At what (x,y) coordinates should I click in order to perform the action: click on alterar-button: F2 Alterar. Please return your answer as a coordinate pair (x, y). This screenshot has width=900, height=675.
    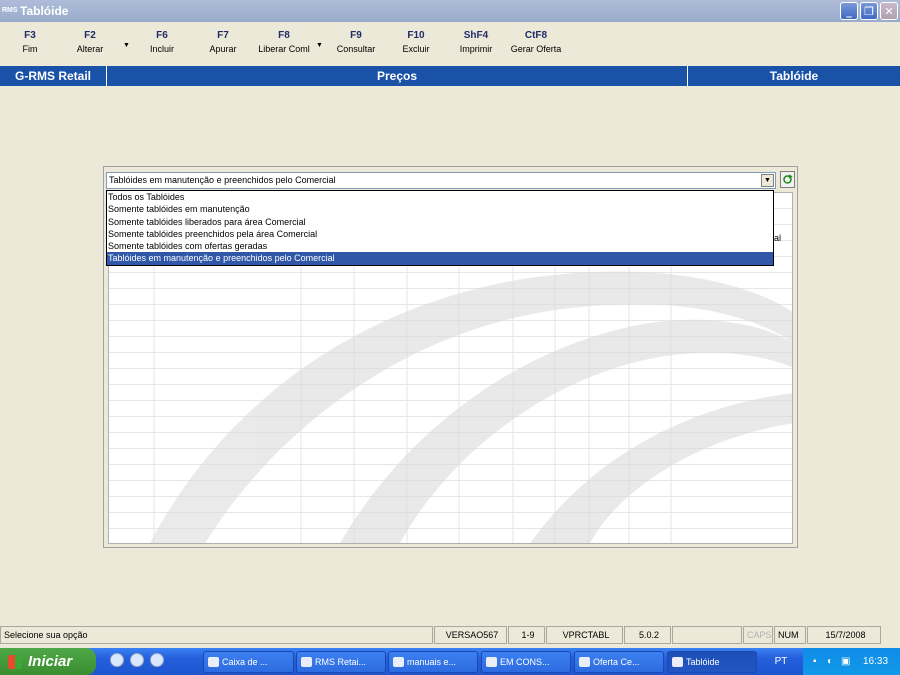
    Looking at the image, I should click on (90, 42).